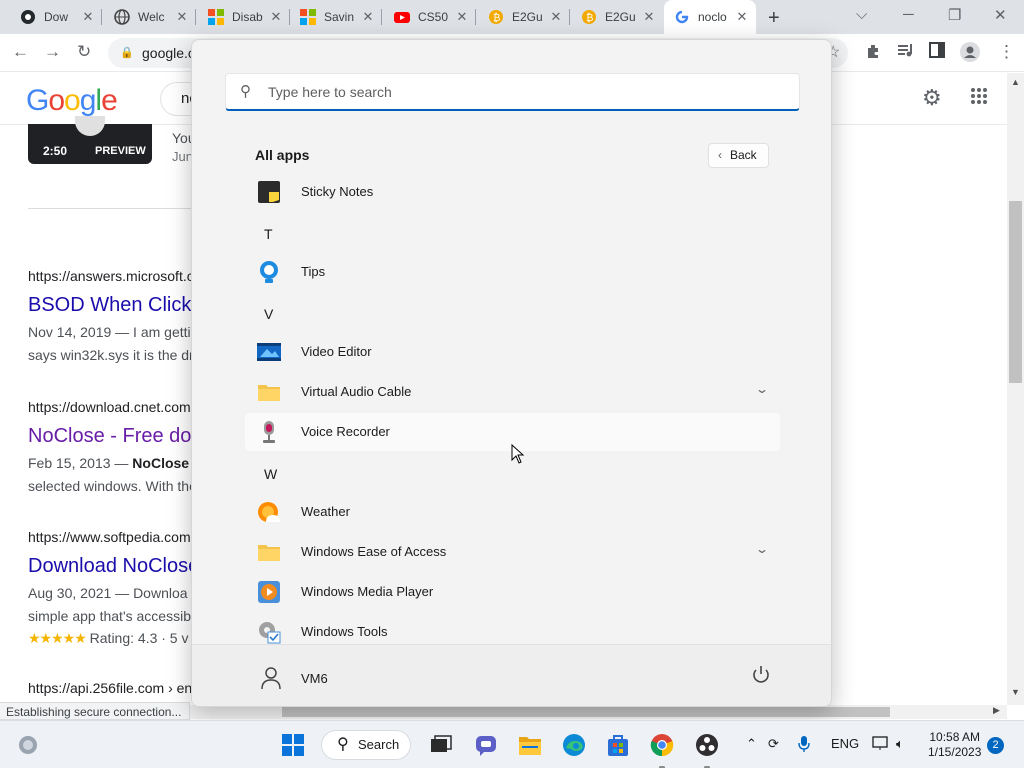  What do you see at coordinates (120, 151) in the screenshot?
I see `video-preview-label: PREVIEW` at bounding box center [120, 151].